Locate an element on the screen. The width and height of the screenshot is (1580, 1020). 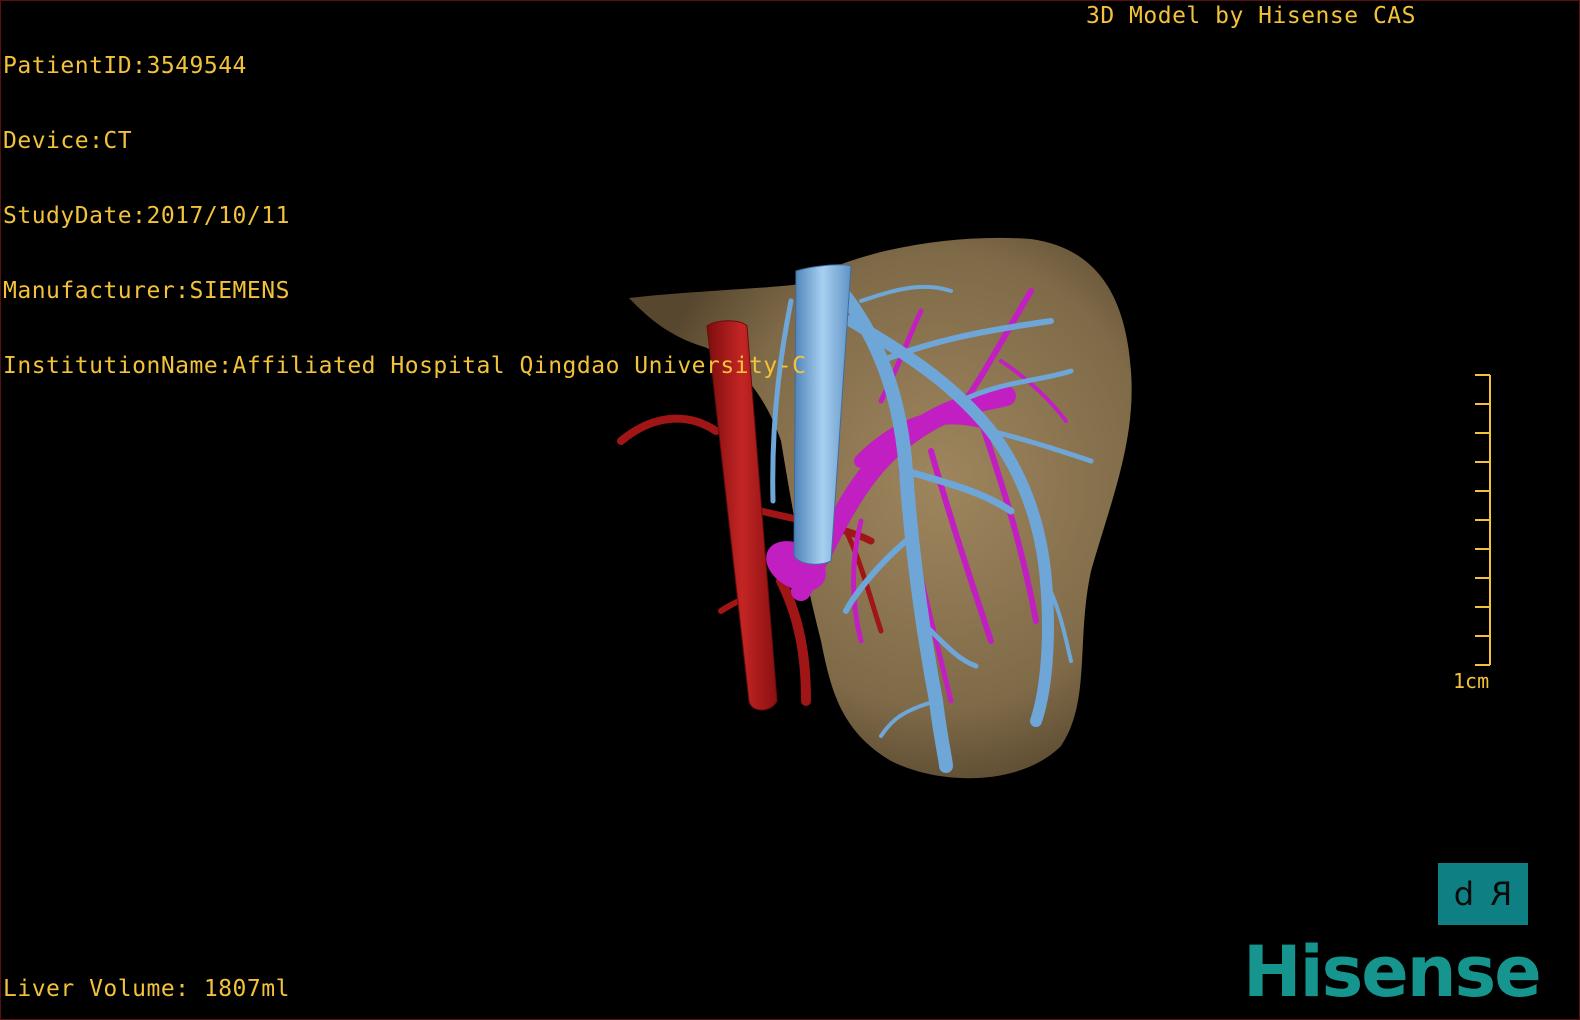
study-date: StudyDate:2017/10/11 is located at coordinates (146, 216).